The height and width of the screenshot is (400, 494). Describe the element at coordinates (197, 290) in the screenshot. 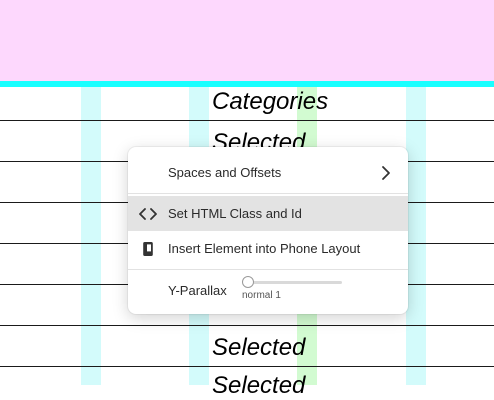

I see `y-parallax-label: Y-Parallax` at that location.